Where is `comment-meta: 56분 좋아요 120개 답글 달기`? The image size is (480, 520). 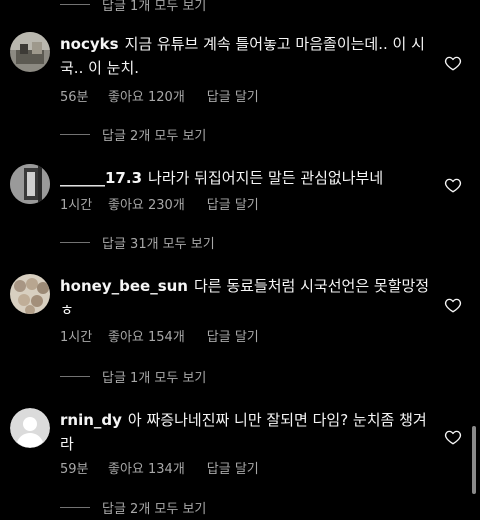
comment-meta: 56분 좋아요 120개 답글 달기 is located at coordinates (159, 95).